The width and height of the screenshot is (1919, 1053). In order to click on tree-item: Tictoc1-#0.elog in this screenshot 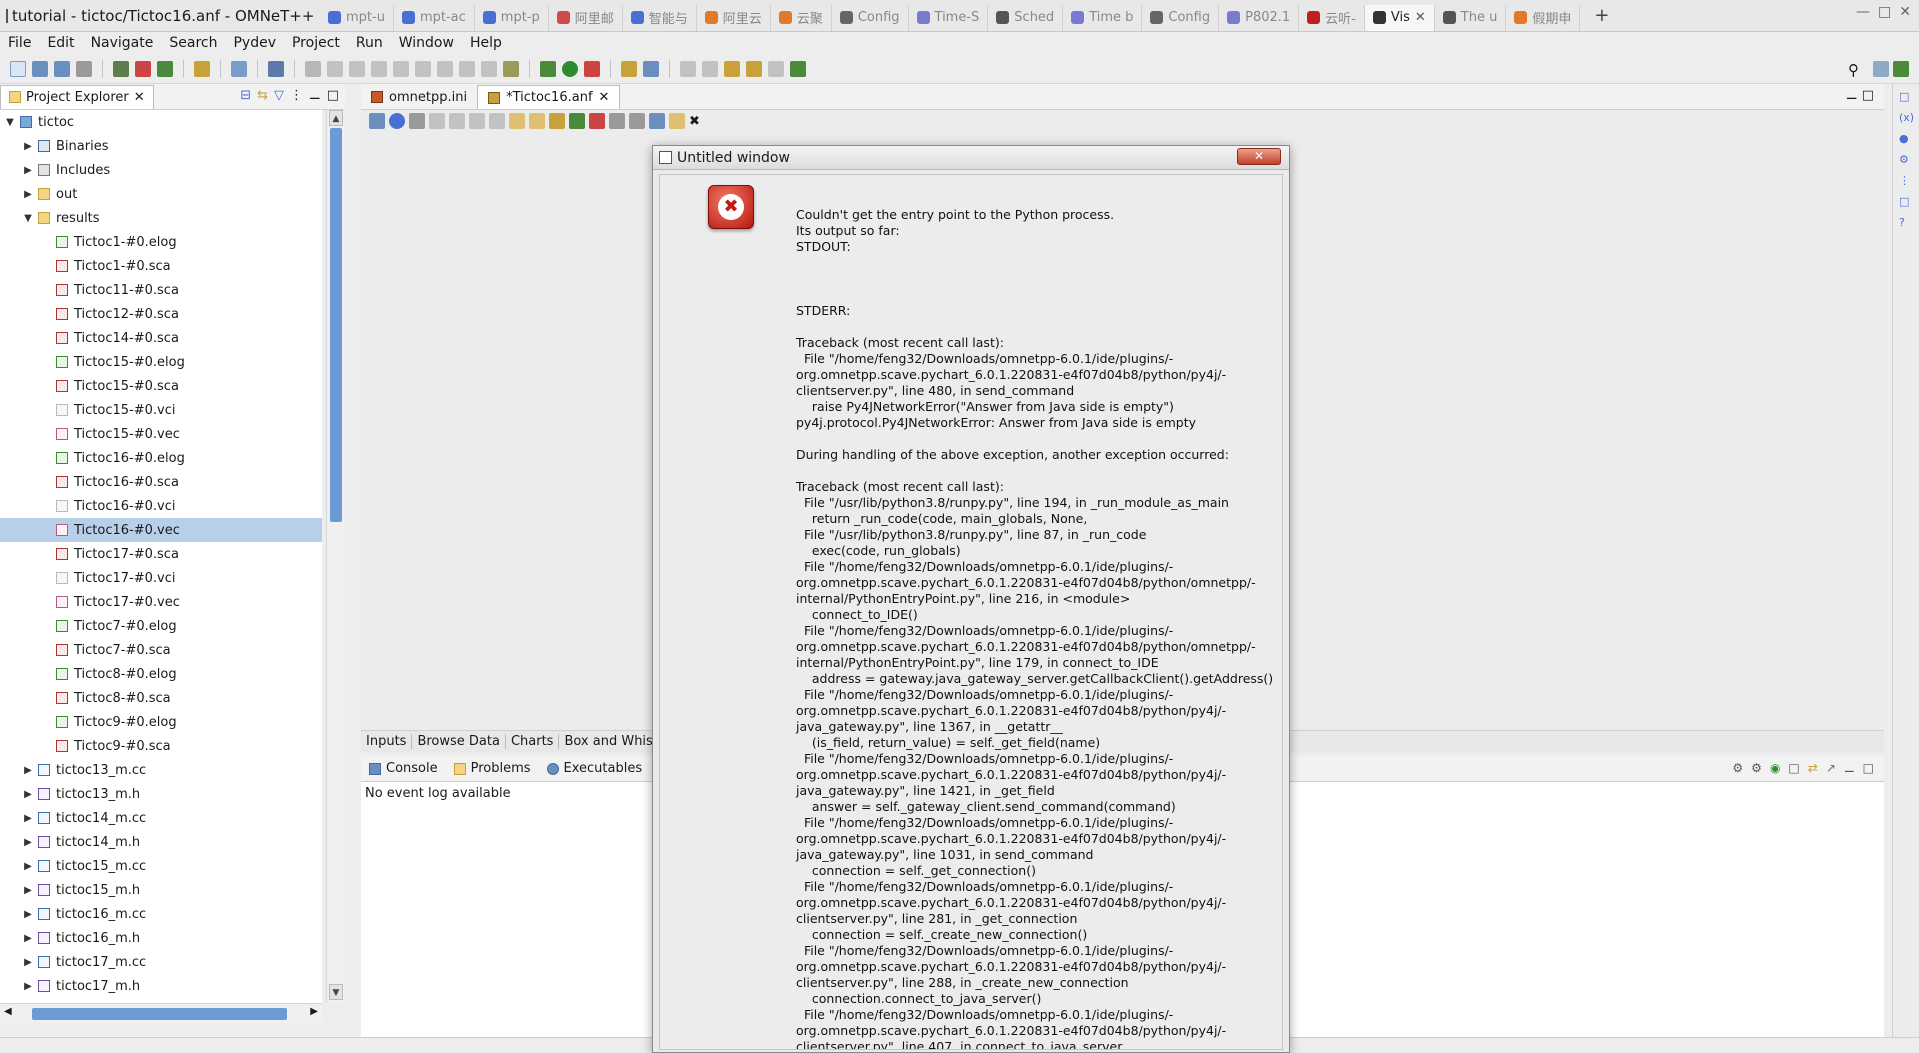, I will do `click(161, 242)`.